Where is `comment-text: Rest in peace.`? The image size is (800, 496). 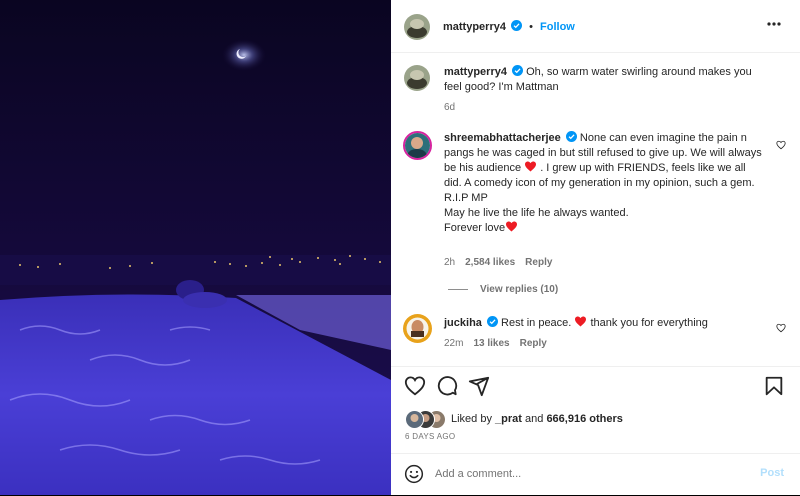
comment-text: Rest in peace. is located at coordinates (536, 323).